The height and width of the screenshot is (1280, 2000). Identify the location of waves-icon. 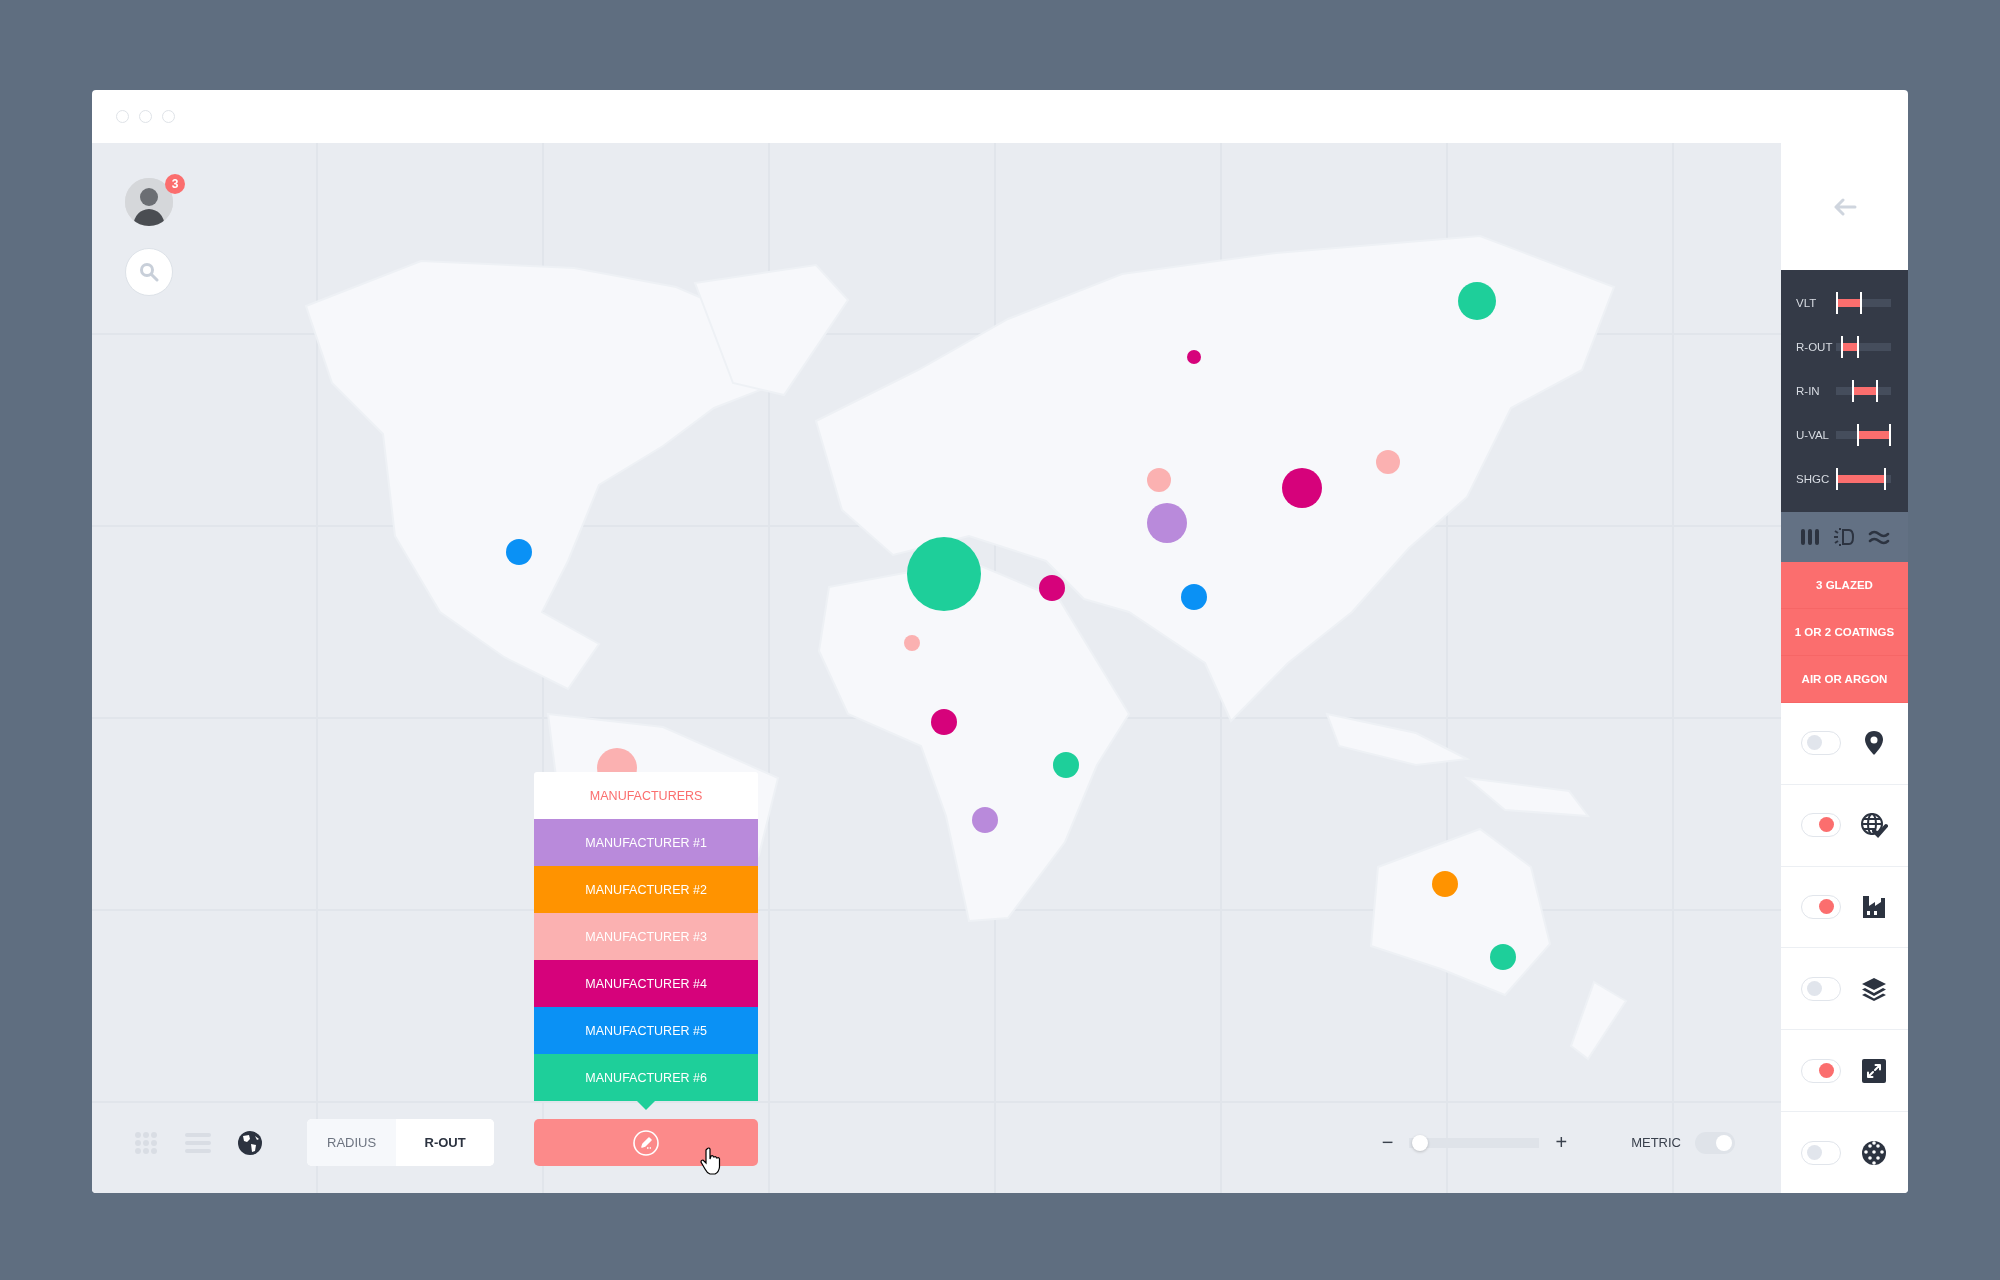
(1878, 537).